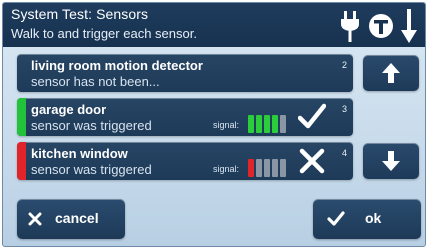  What do you see at coordinates (373, 218) in the screenshot?
I see `ok-label: ok` at bounding box center [373, 218].